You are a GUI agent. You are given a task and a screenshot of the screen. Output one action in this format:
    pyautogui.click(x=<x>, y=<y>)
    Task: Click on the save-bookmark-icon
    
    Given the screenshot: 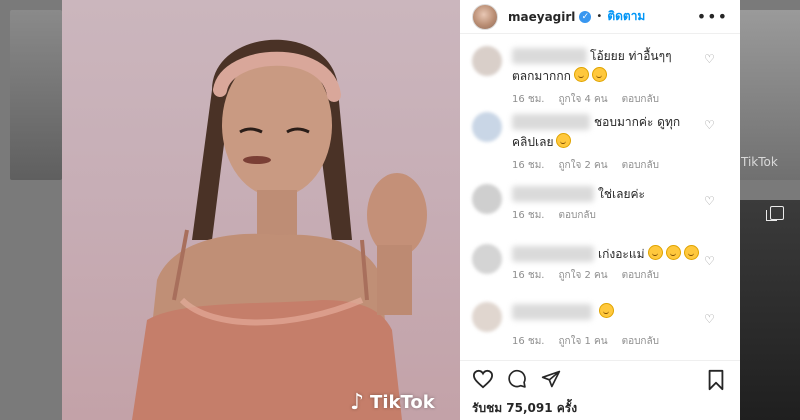 What is the action you would take?
    pyautogui.click(x=716, y=380)
    